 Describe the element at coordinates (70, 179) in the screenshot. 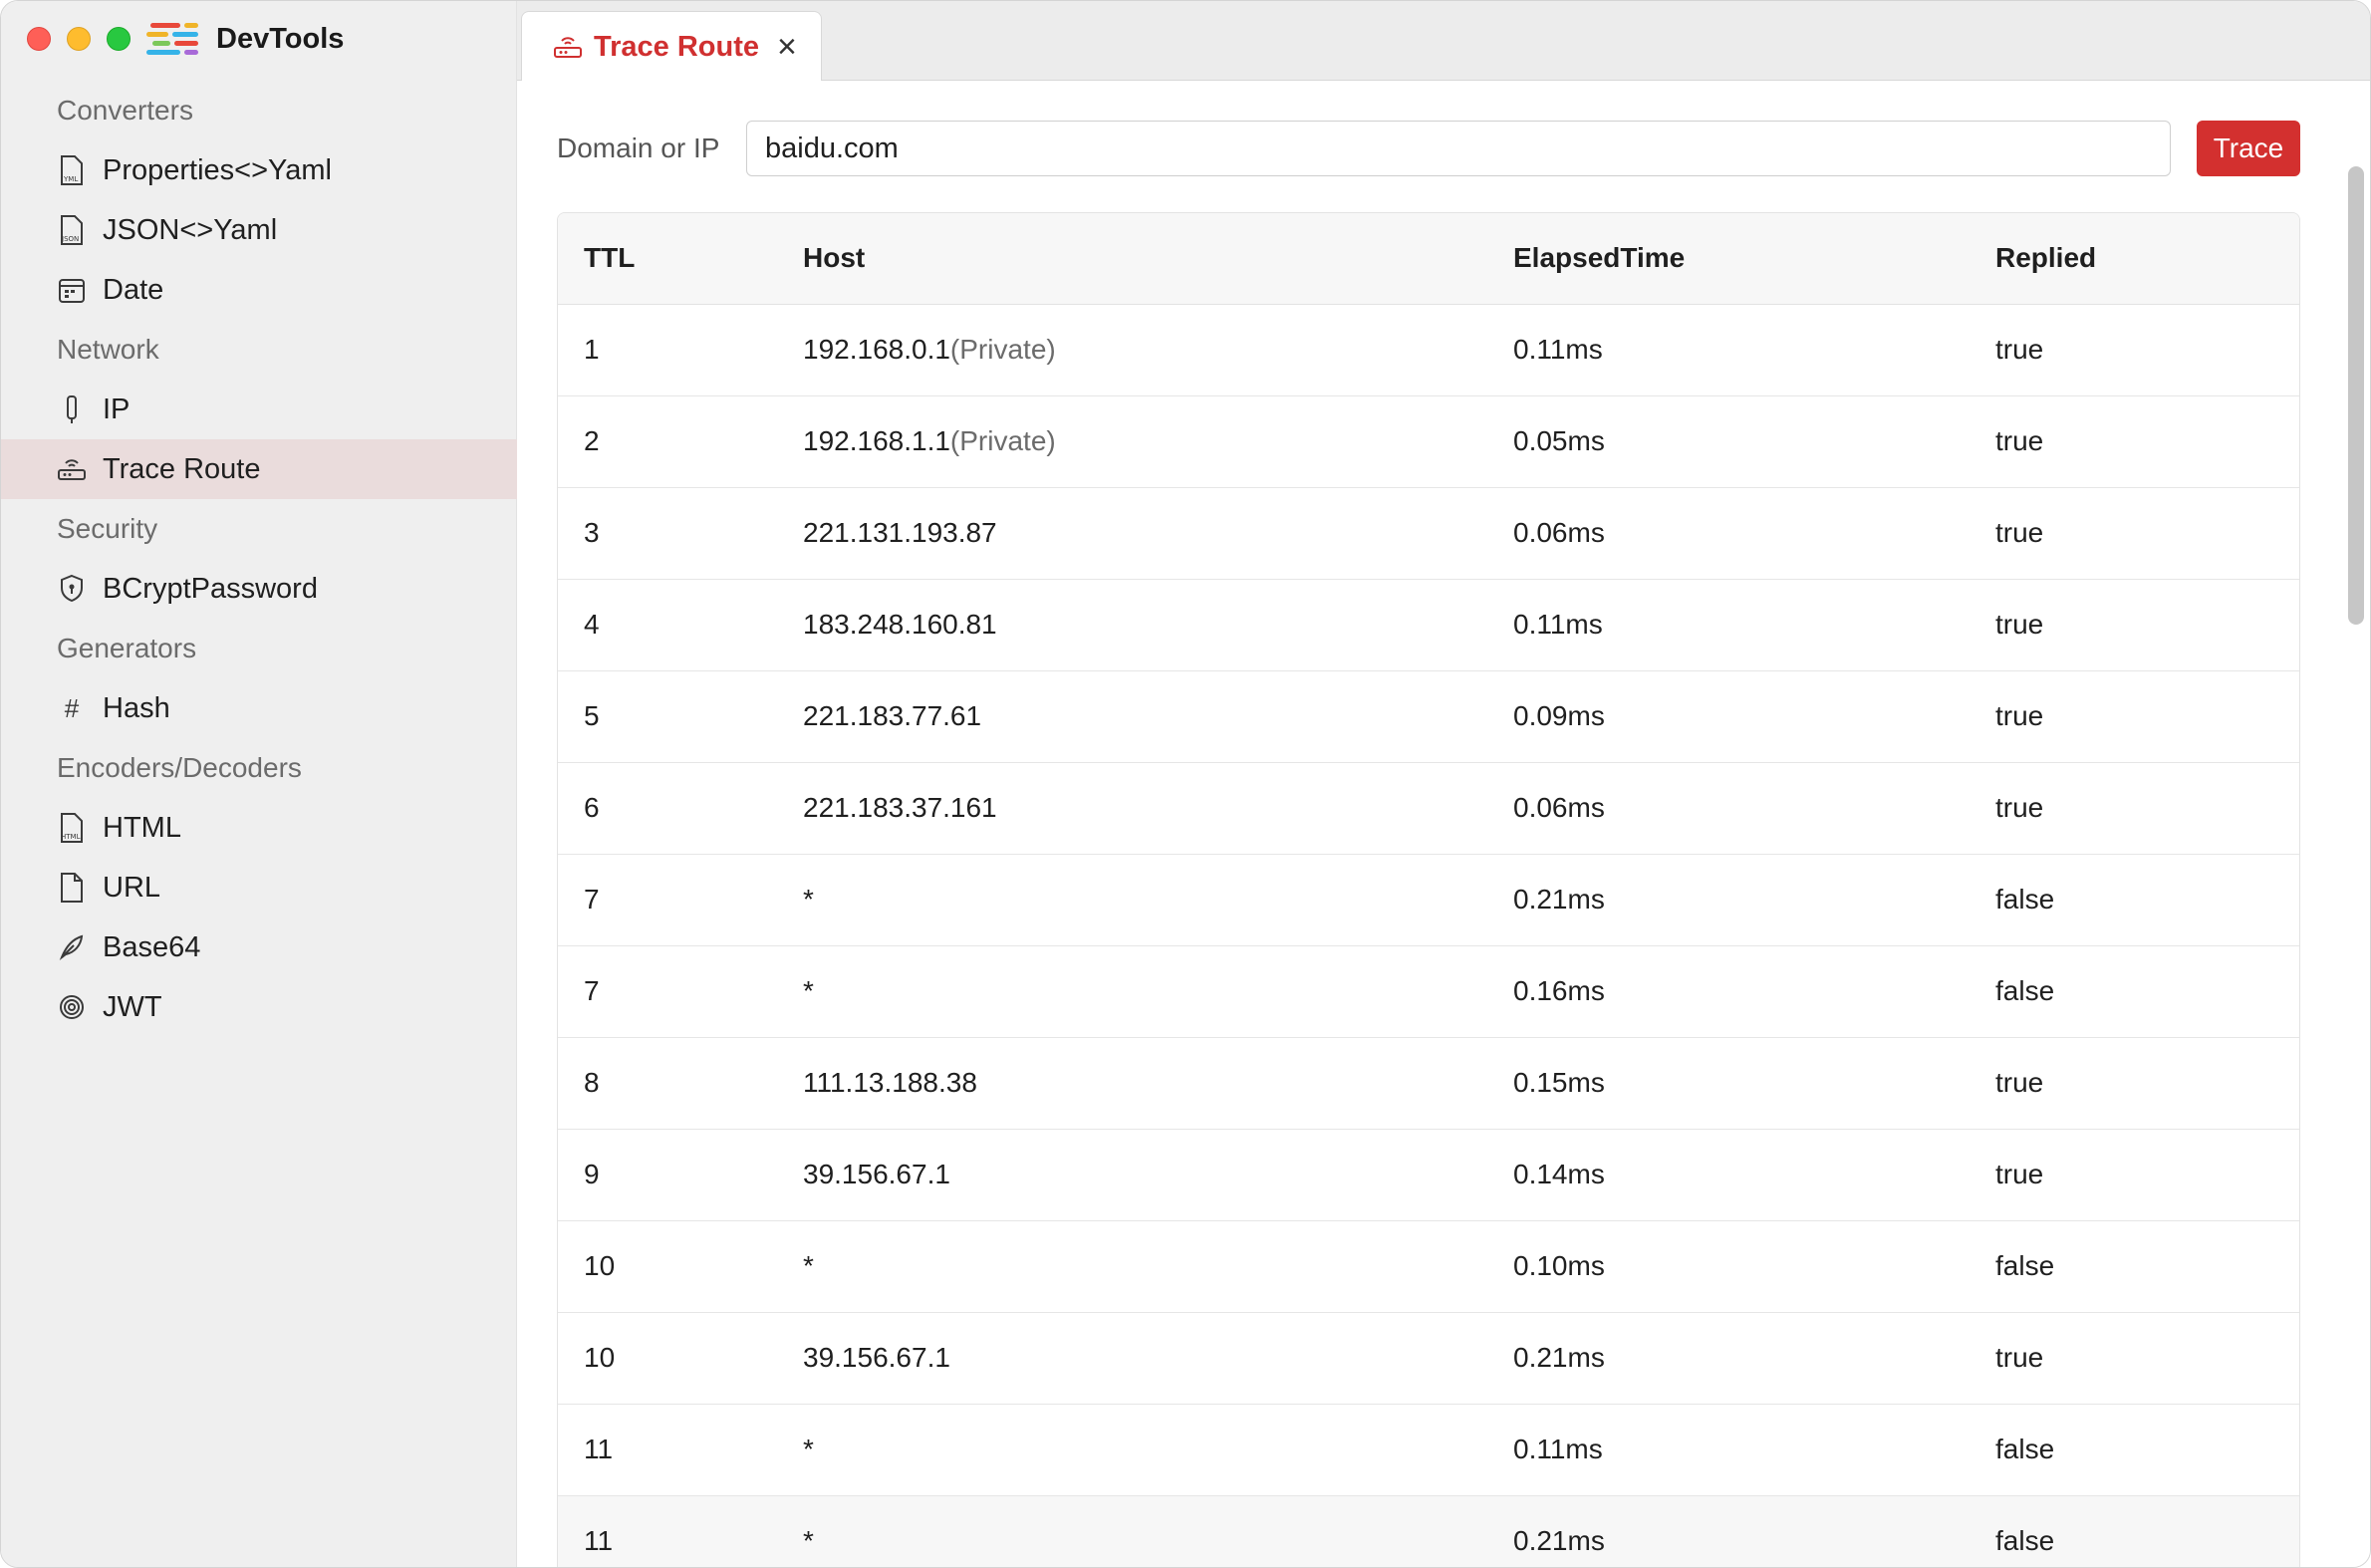

I see `svg-text: YML` at that location.